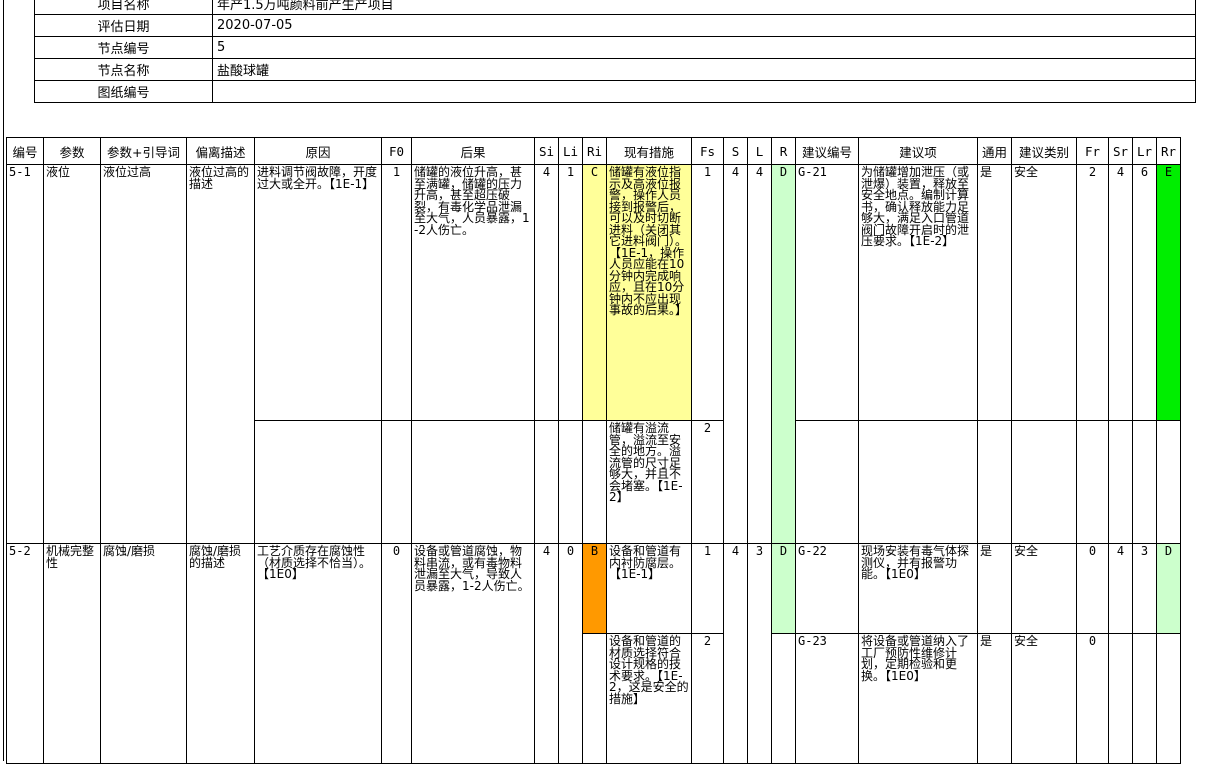 This screenshot has height=764, width=1206. Describe the element at coordinates (220, 354) in the screenshot. I see `cell-deviation: 液位过高的描述` at that location.